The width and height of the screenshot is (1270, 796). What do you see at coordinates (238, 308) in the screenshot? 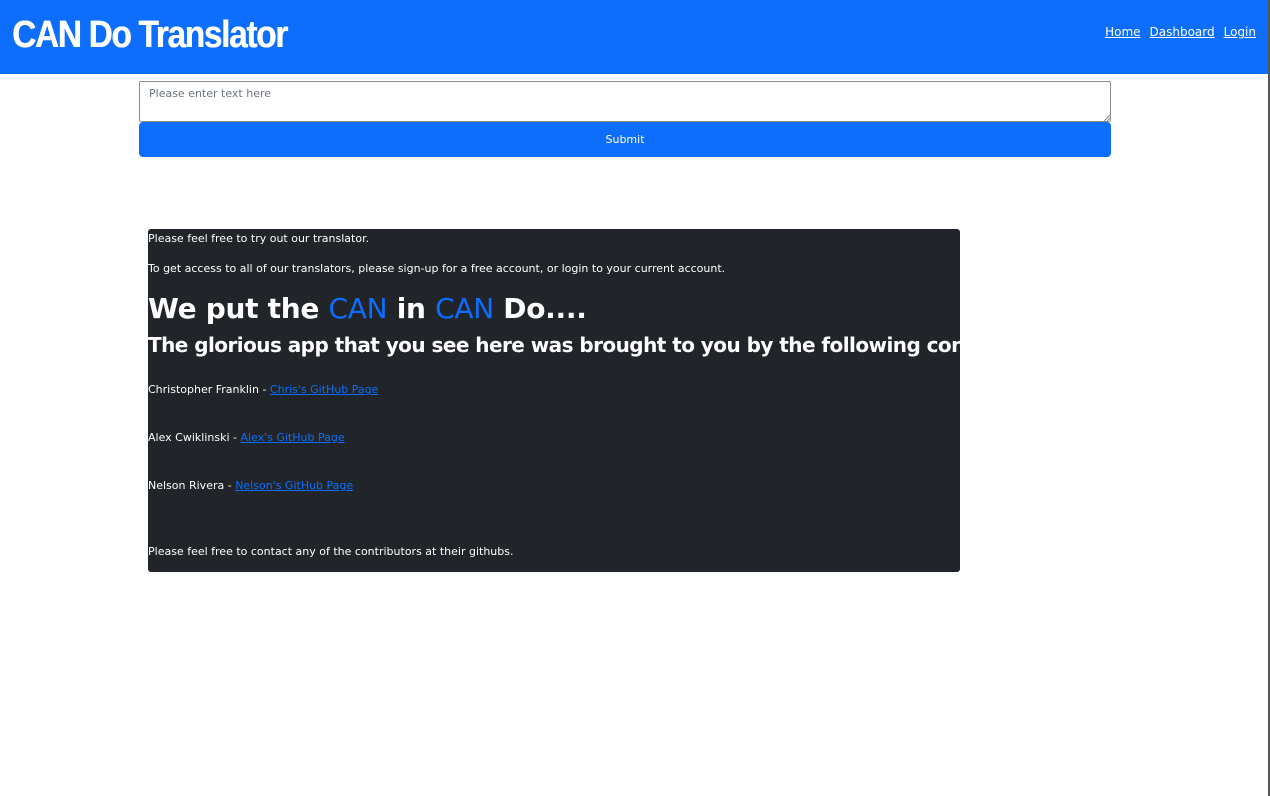
I see `headline-part1: We put the` at bounding box center [238, 308].